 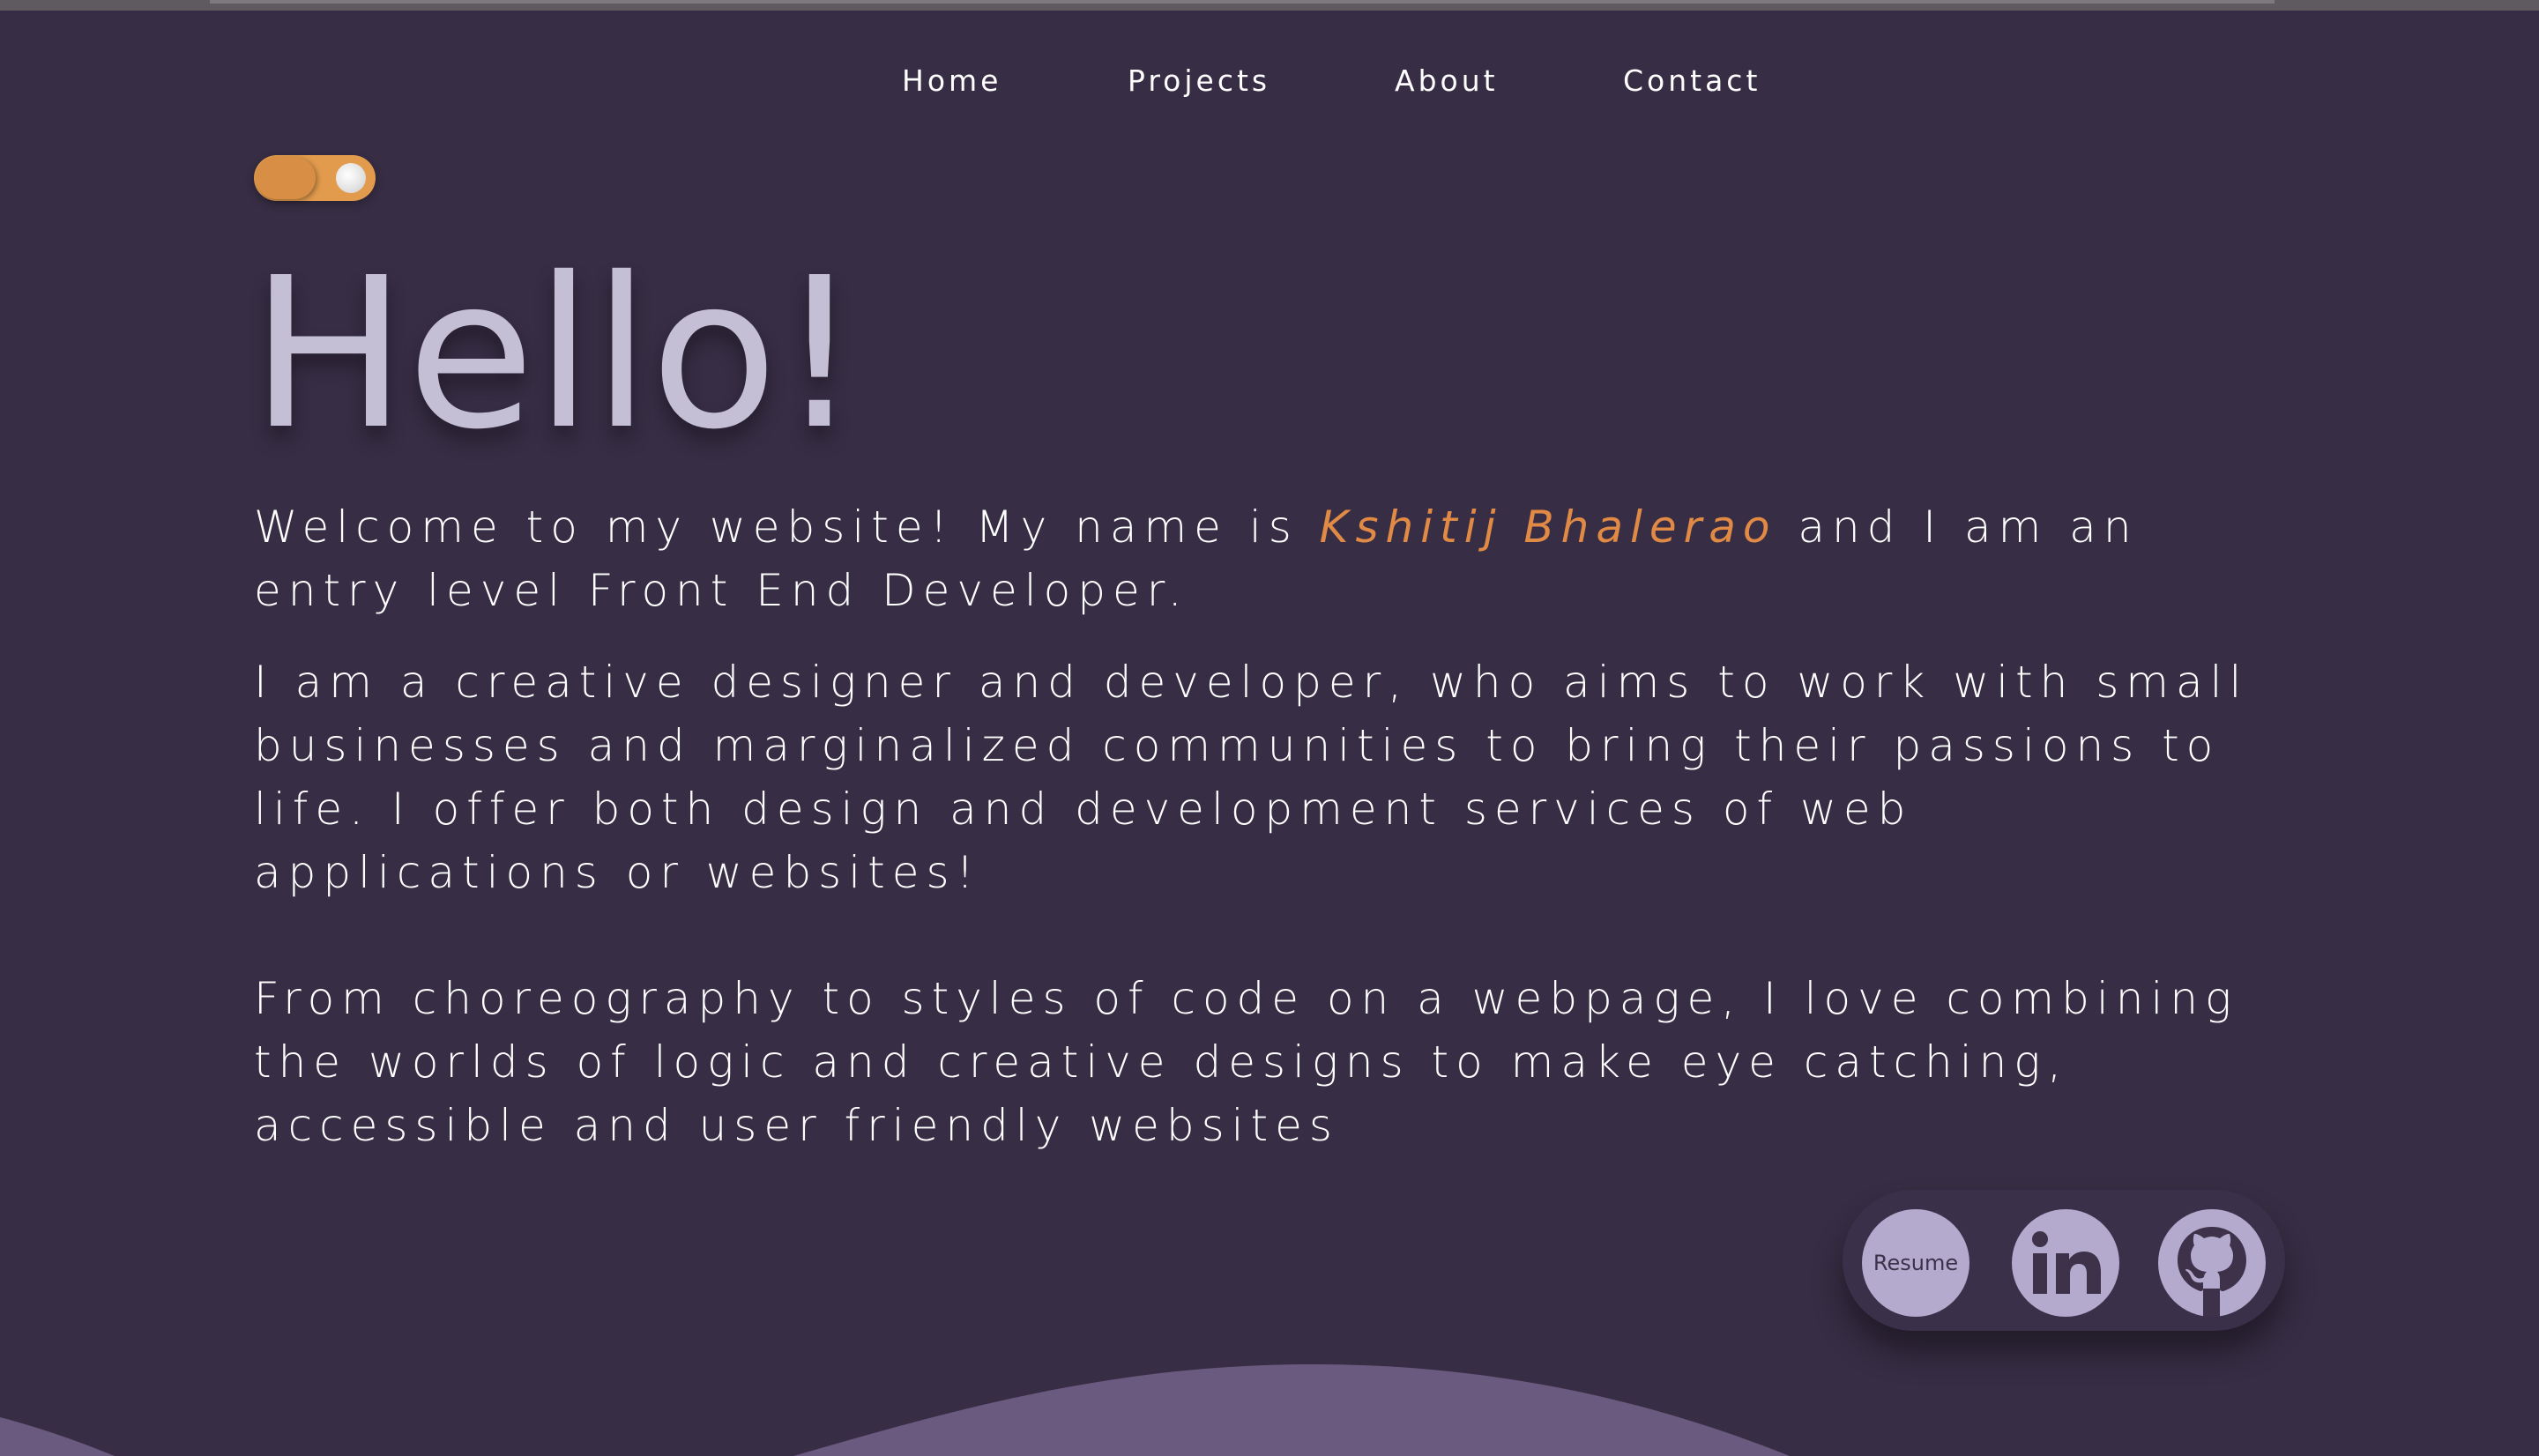 What do you see at coordinates (895, 1410) in the screenshot?
I see `bottom-wave` at bounding box center [895, 1410].